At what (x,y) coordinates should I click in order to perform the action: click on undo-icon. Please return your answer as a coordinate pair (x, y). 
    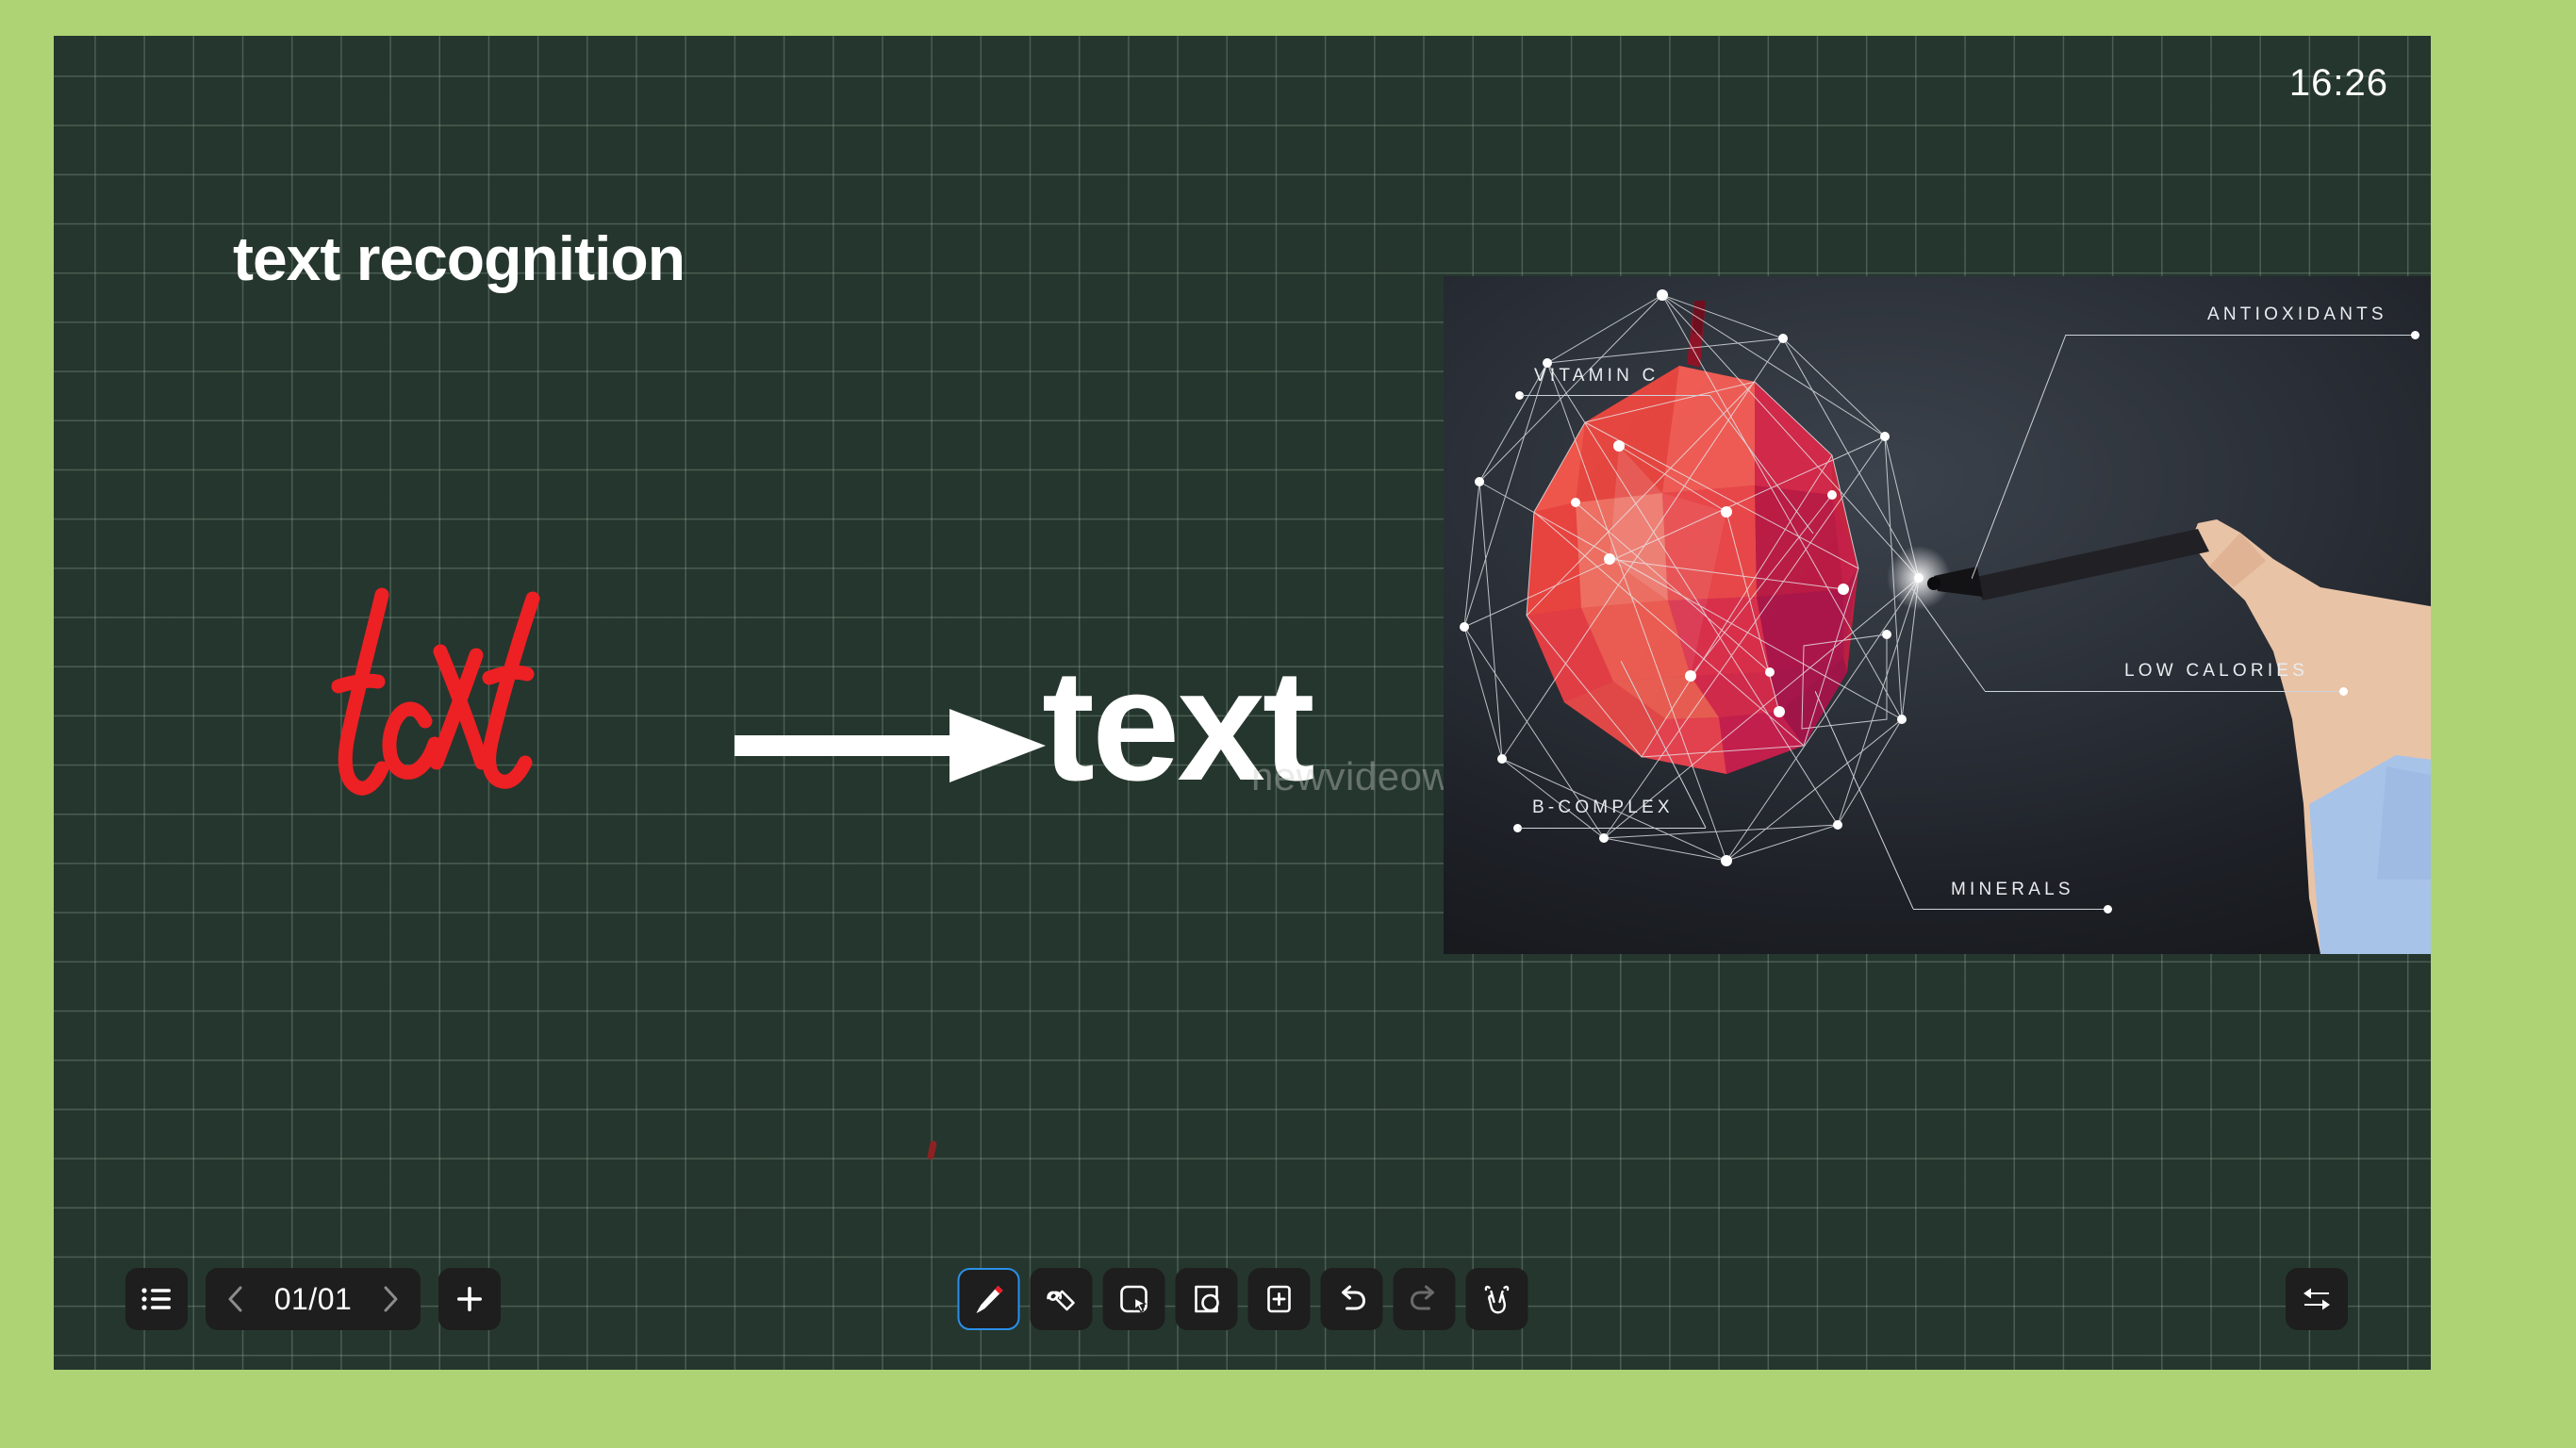
    Looking at the image, I should click on (1353, 1297).